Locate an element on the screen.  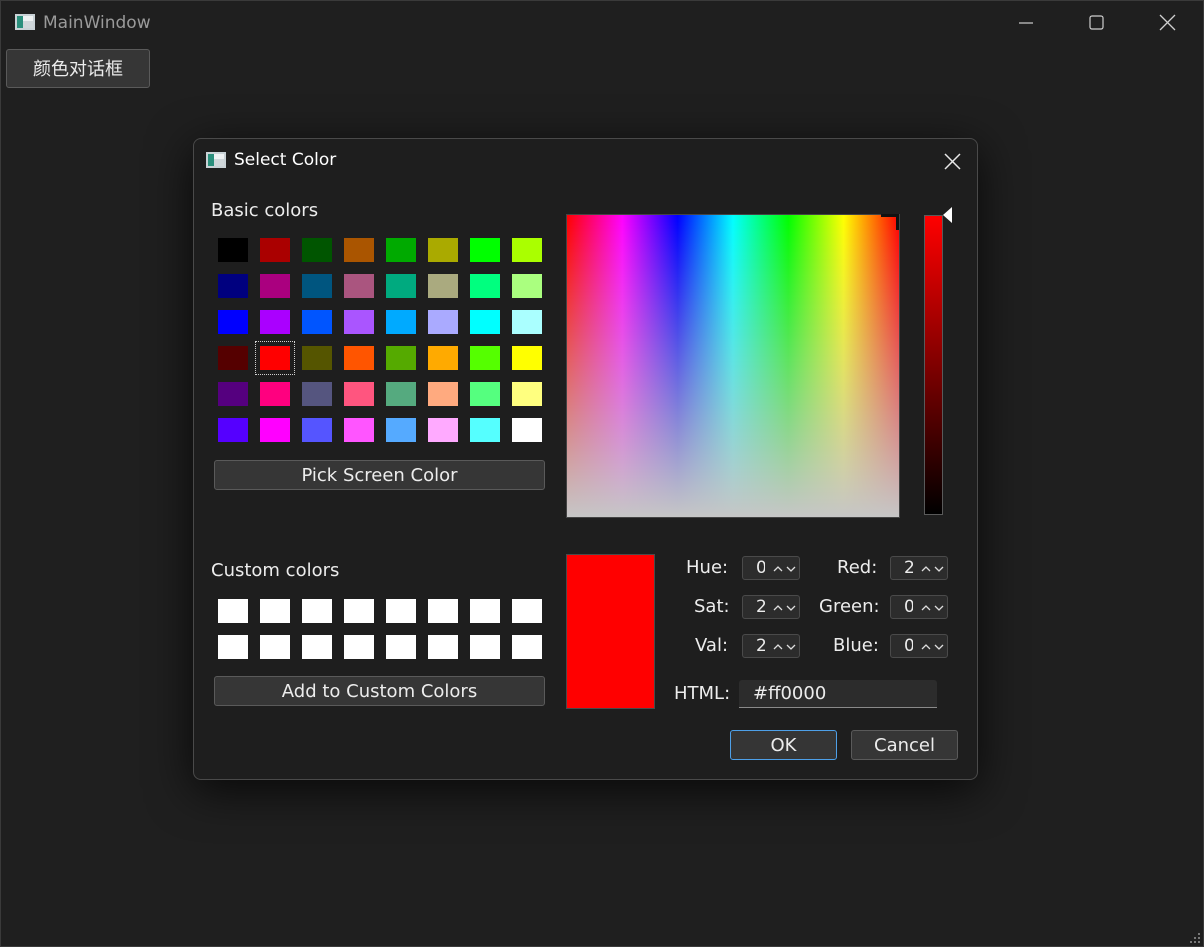
pick-screen-color-button: Pick Screen Color is located at coordinates (379, 475).